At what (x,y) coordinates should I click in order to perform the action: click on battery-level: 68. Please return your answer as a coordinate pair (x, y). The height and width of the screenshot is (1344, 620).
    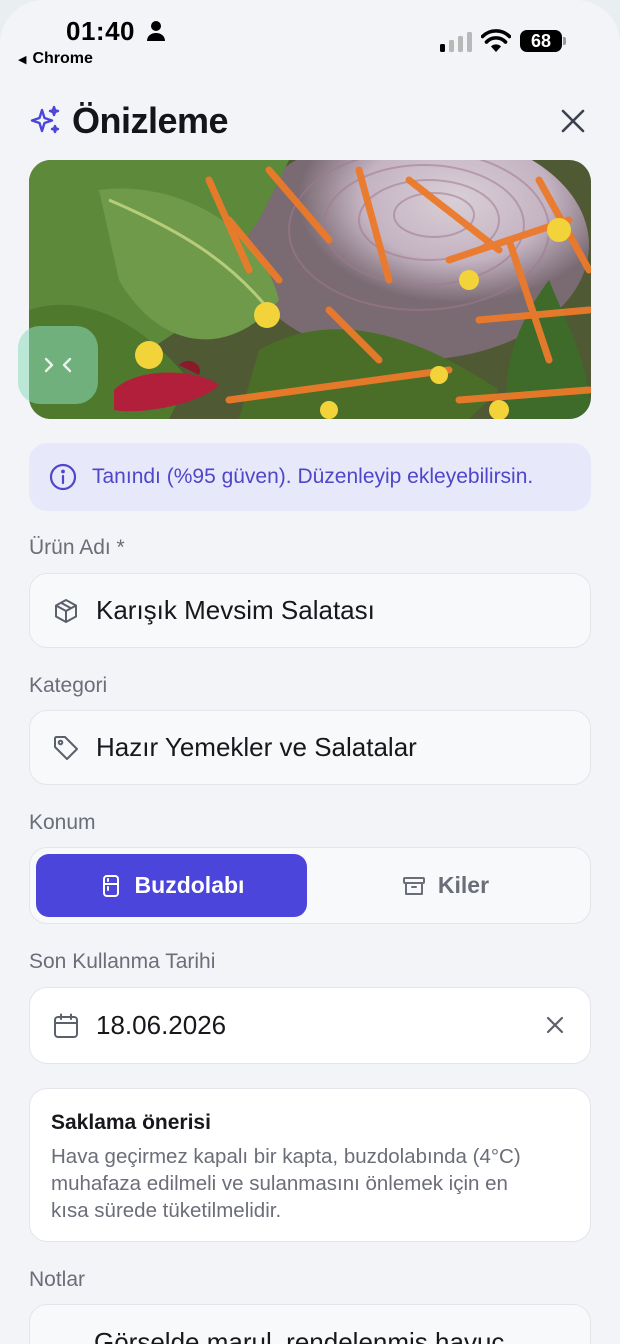
    Looking at the image, I should click on (541, 41).